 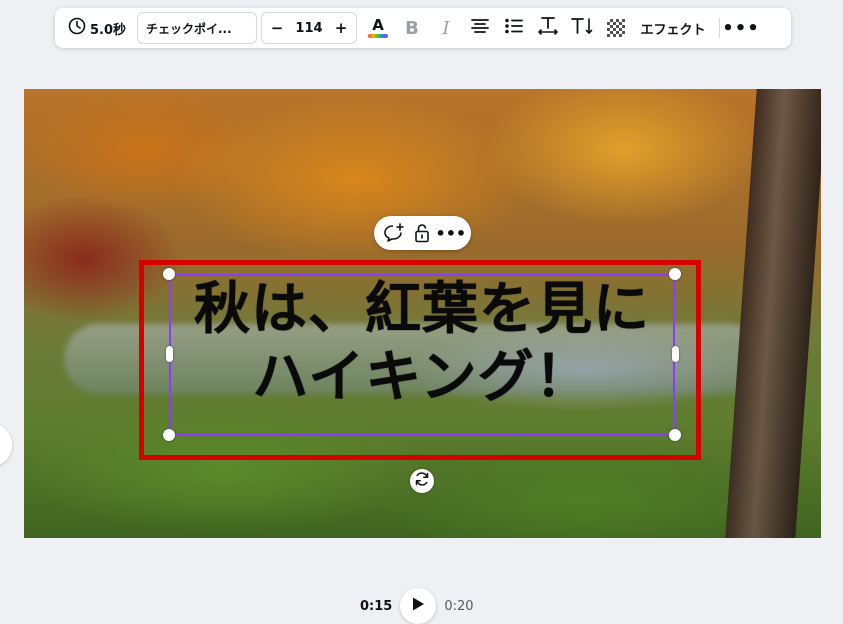 I want to click on playback-controls: 0:15 0:20, so click(x=417, y=606).